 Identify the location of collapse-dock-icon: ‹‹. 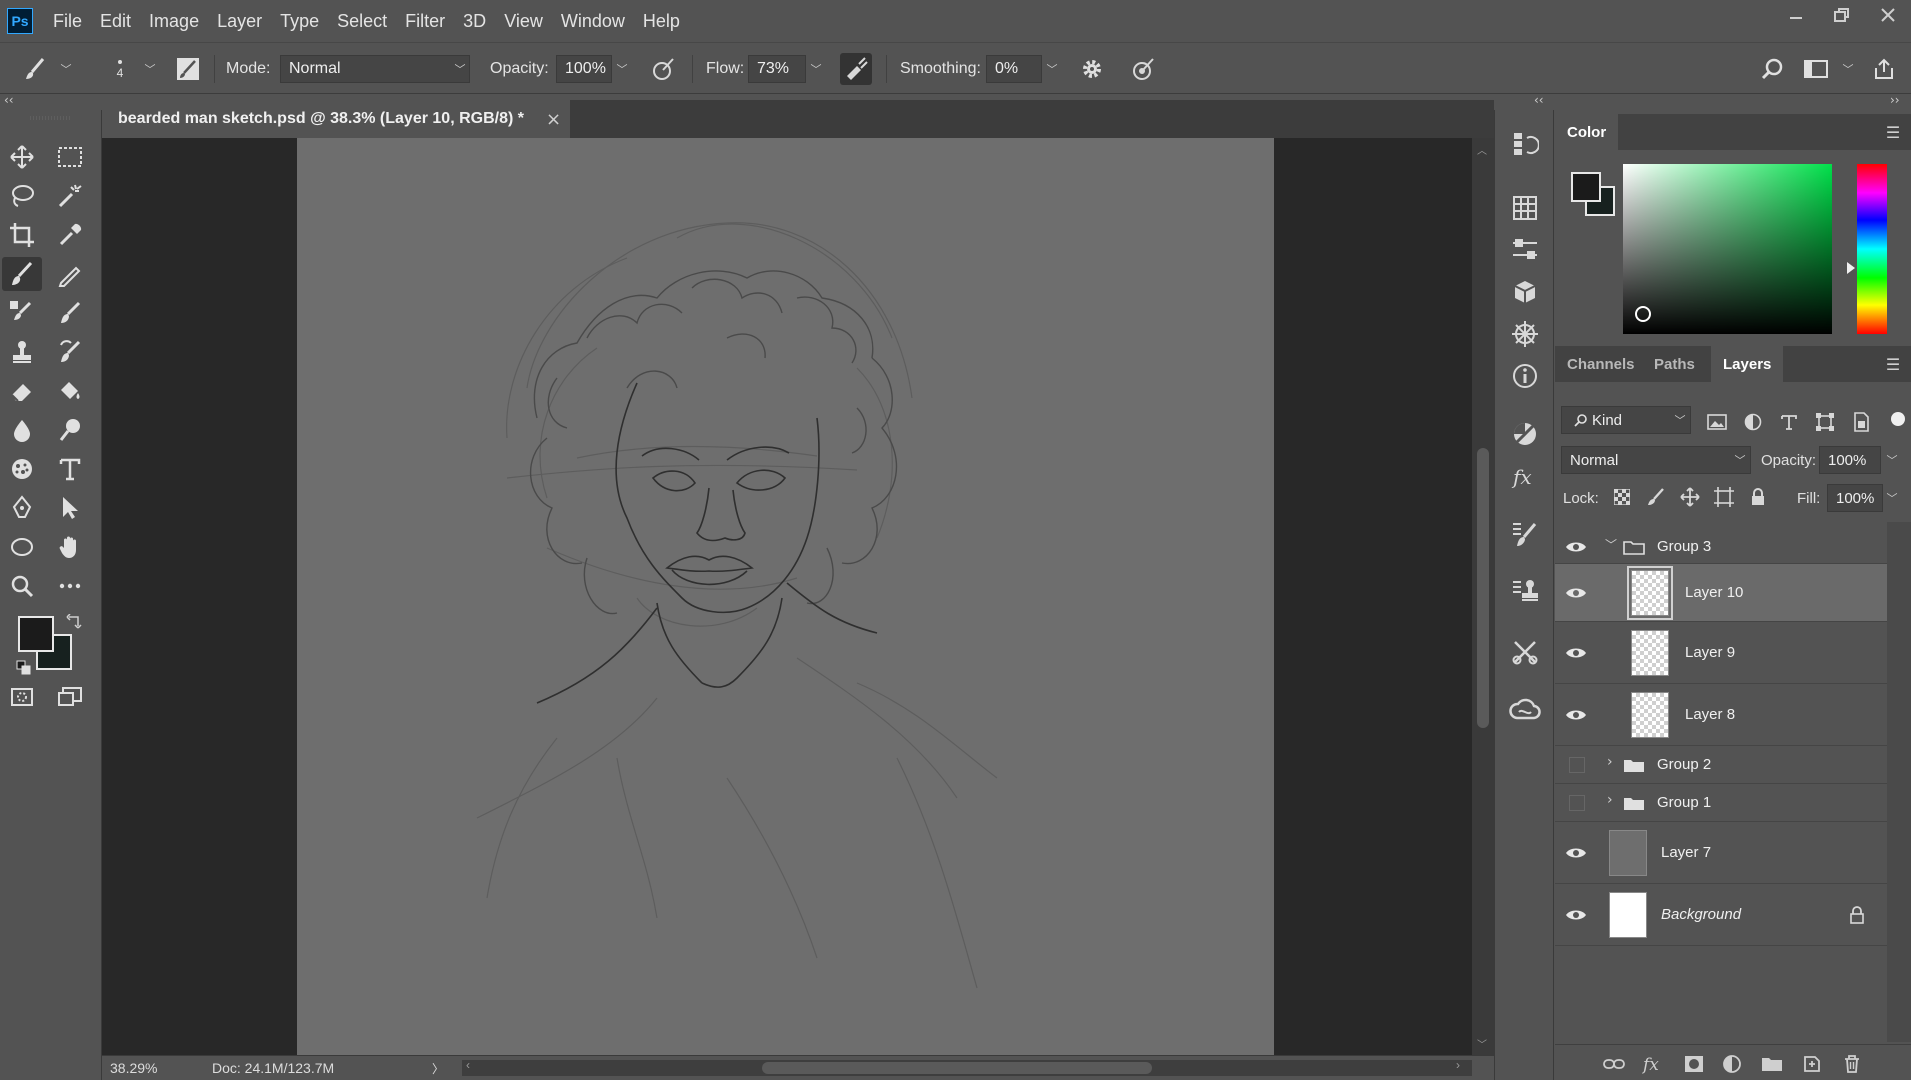
(1539, 100).